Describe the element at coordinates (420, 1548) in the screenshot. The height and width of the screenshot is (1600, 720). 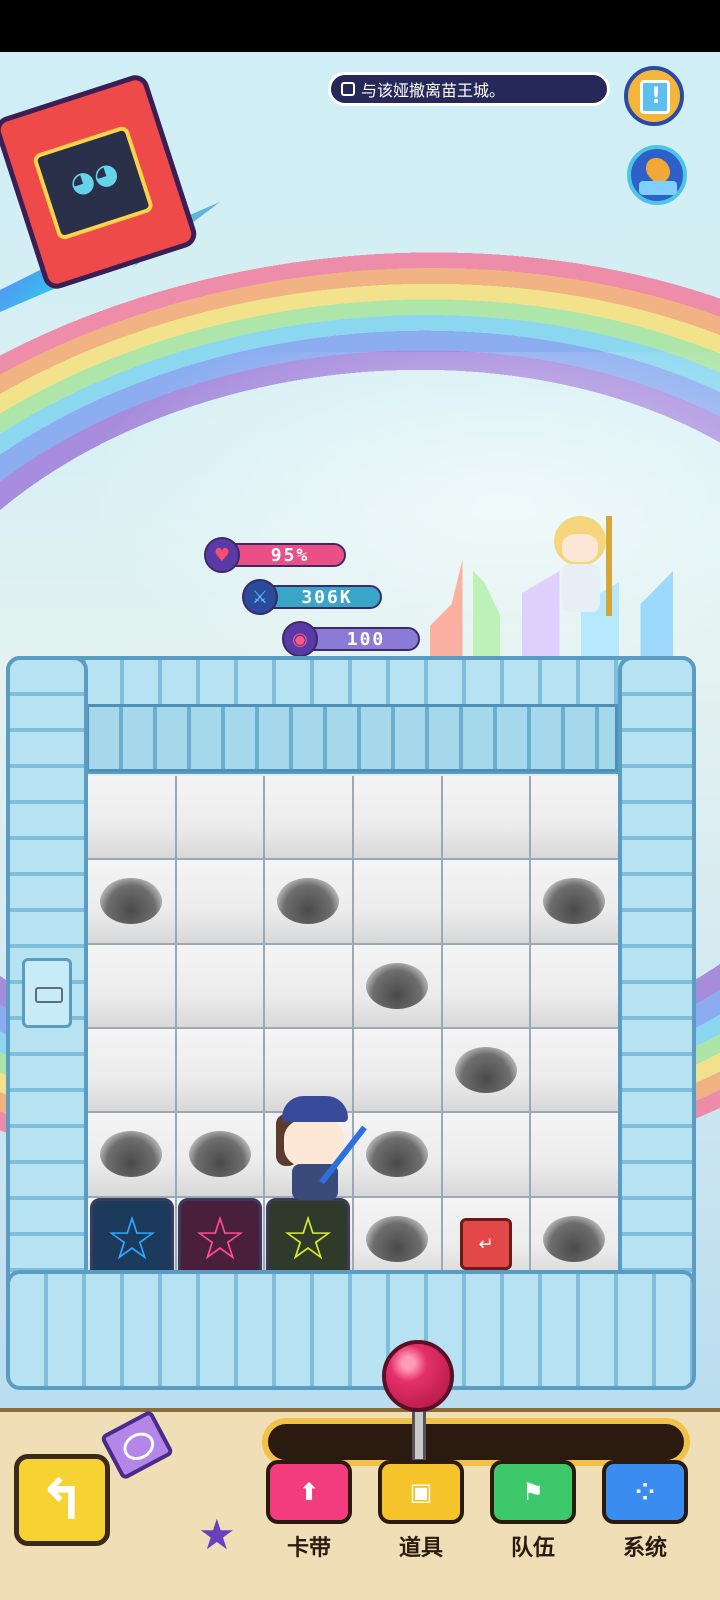
I see `items-label: 道具` at that location.